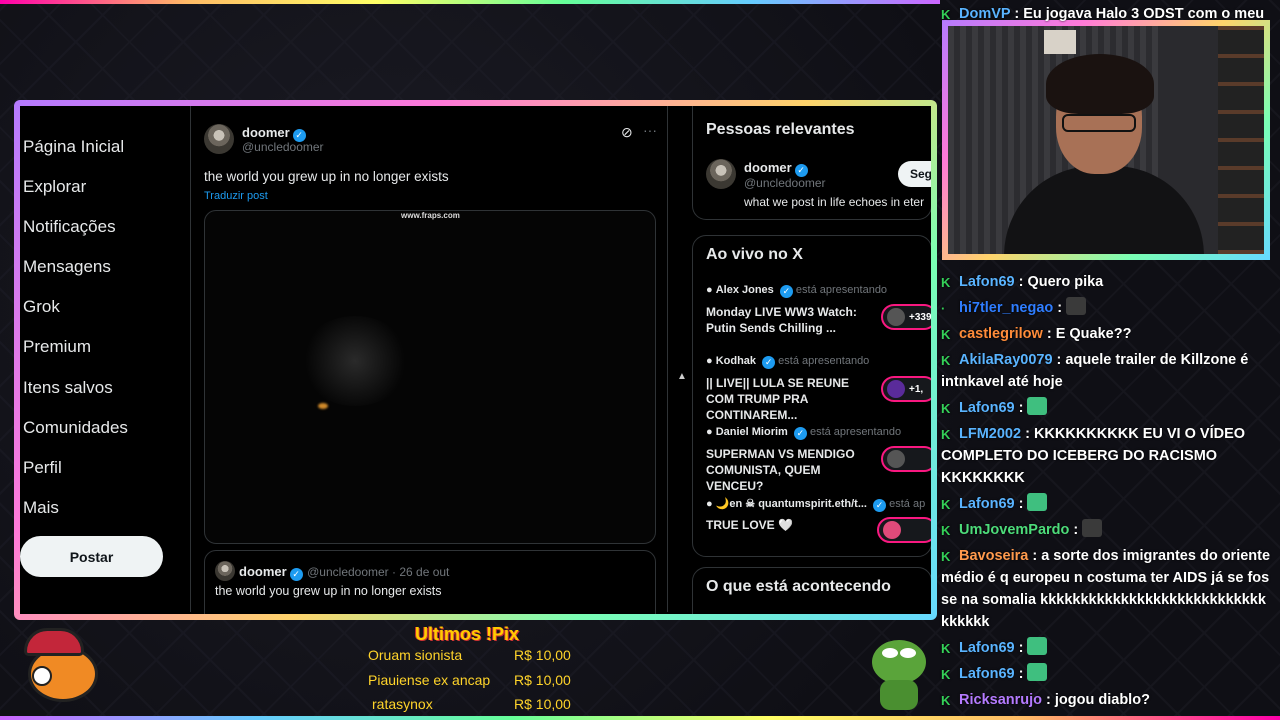 Image resolution: width=1280 pixels, height=720 pixels. What do you see at coordinates (824, 361) in the screenshot?
I see `live-host-status: está apresentando` at bounding box center [824, 361].